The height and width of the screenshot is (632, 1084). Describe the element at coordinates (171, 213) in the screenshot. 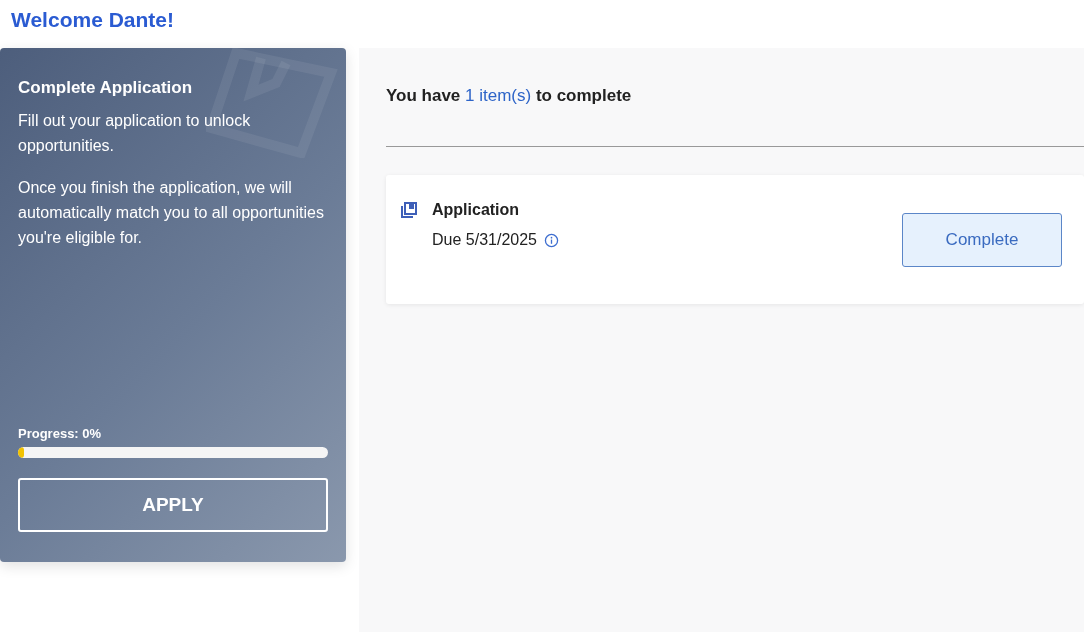

I see `card-description: Once you finish the application, we will automatically match you to all opportunities you're eligible for.` at that location.